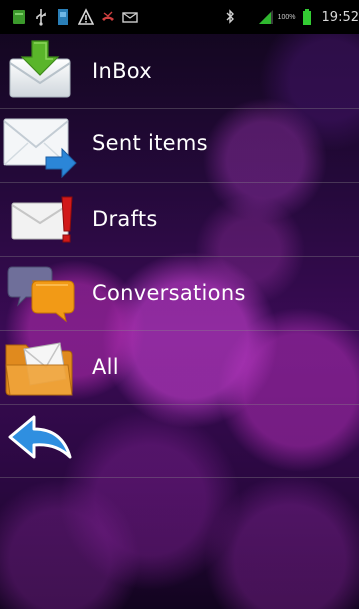 This screenshot has width=359, height=609. I want to click on back-button, so click(179, 441).